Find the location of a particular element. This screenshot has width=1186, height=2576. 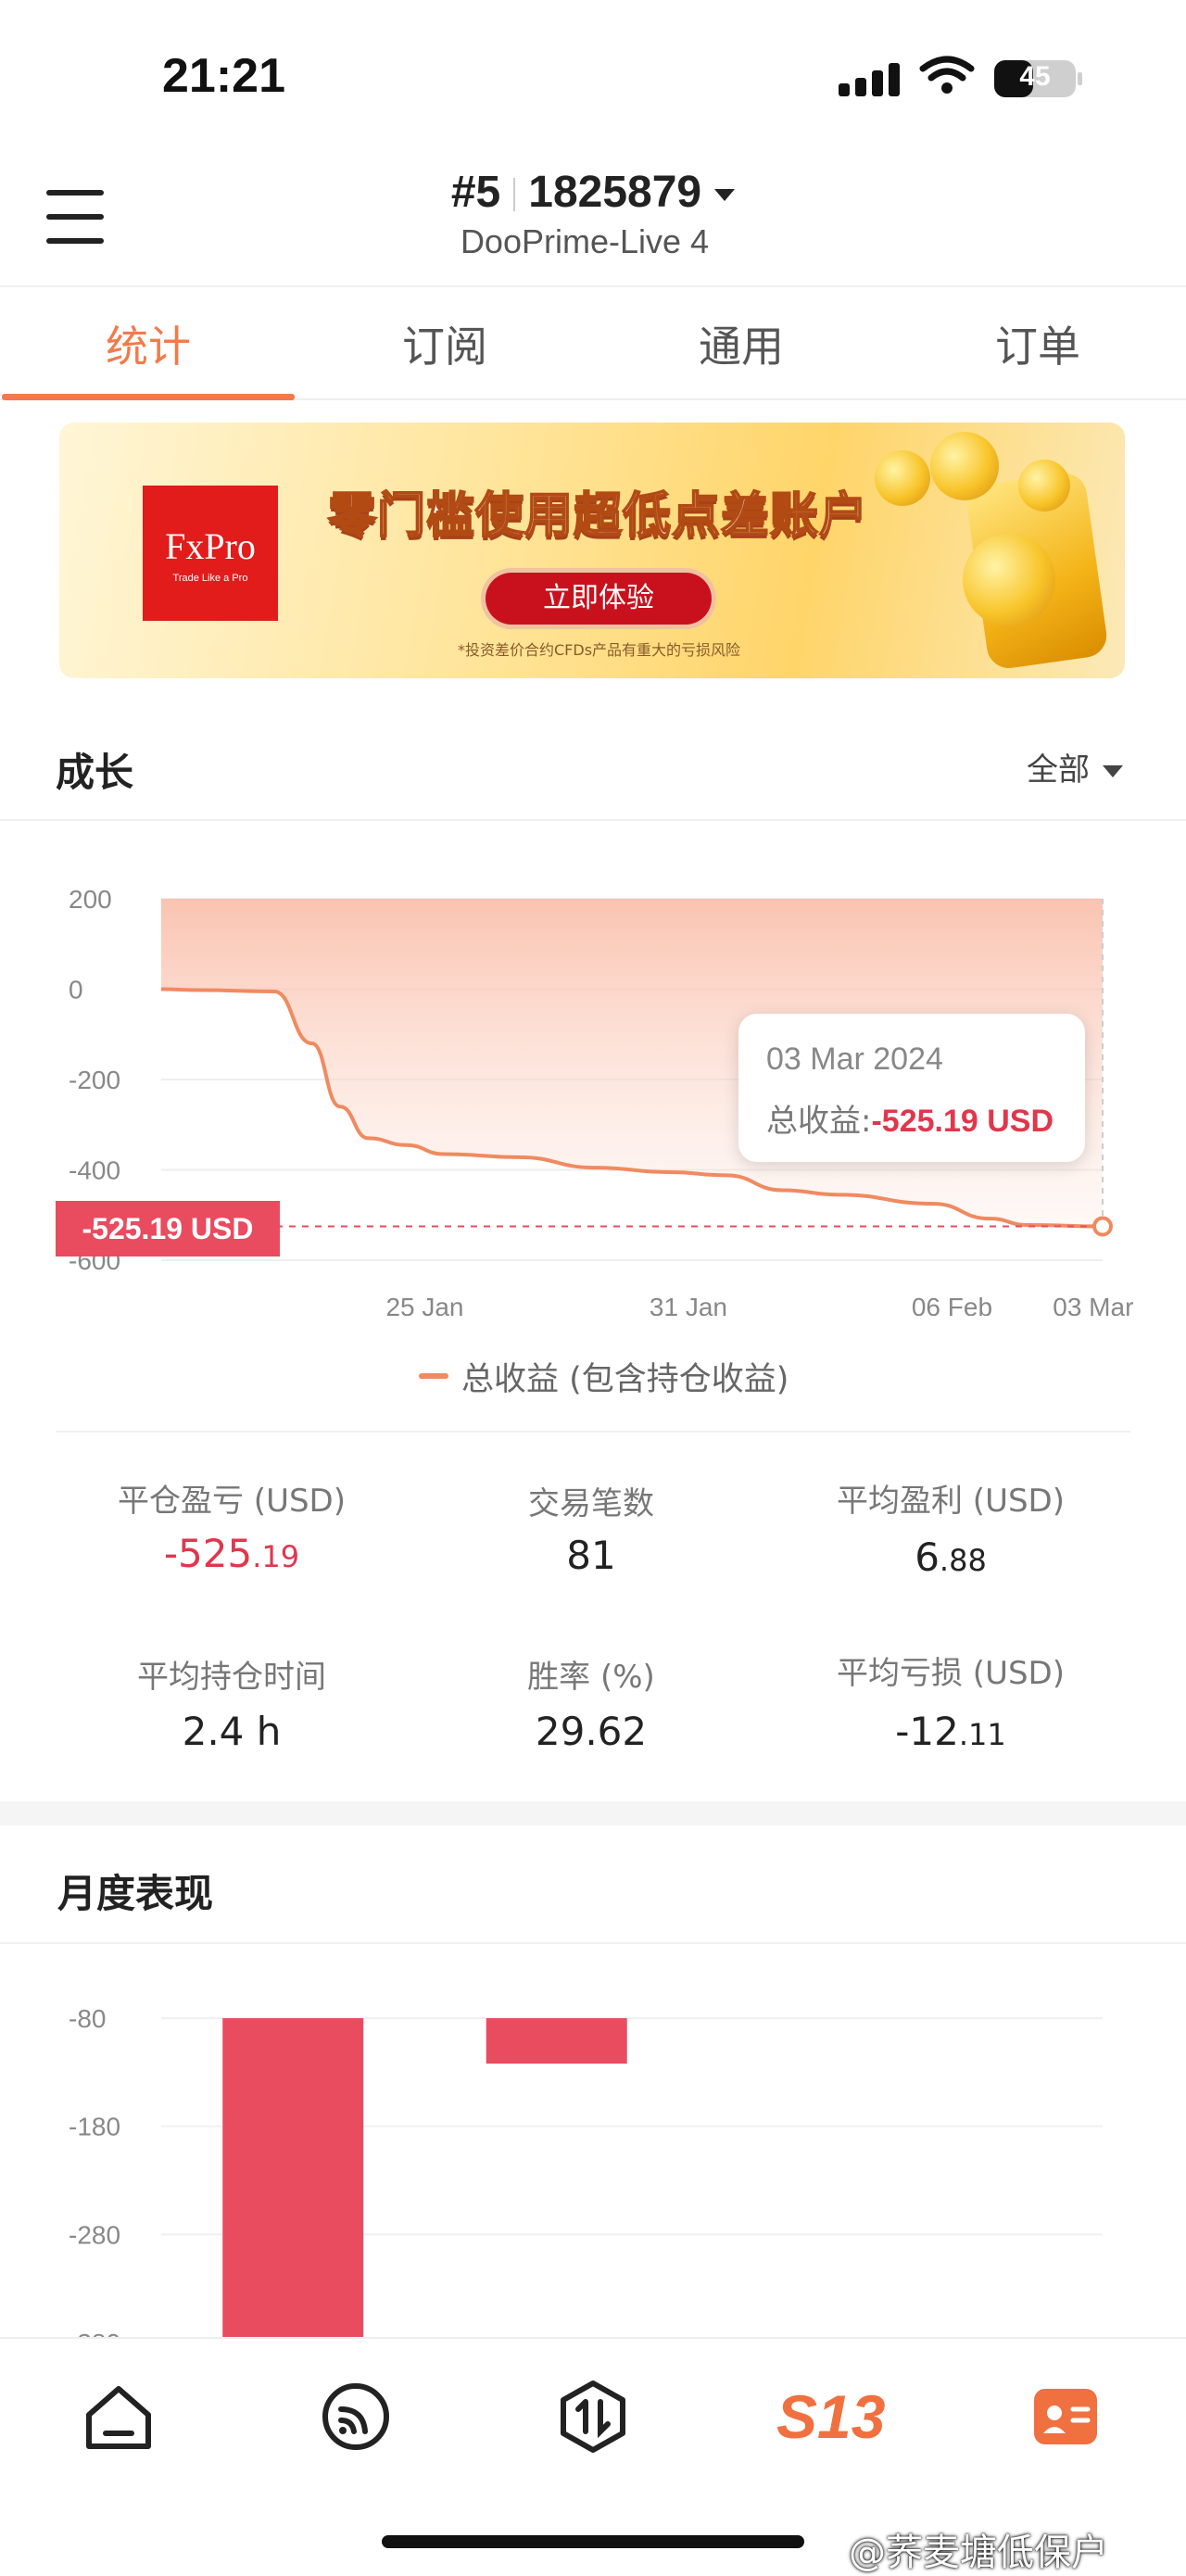

period-filter-dropdown: 全部 is located at coordinates (1075, 766).